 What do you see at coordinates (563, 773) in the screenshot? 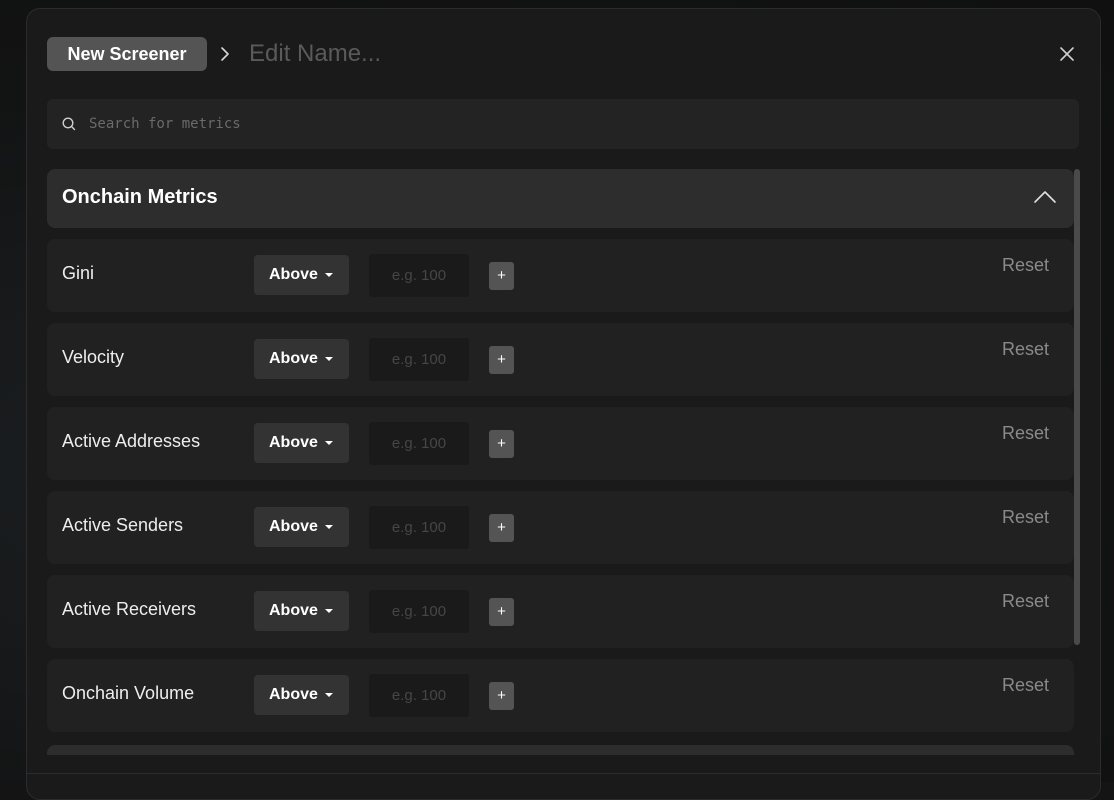
I see `modal-divider` at bounding box center [563, 773].